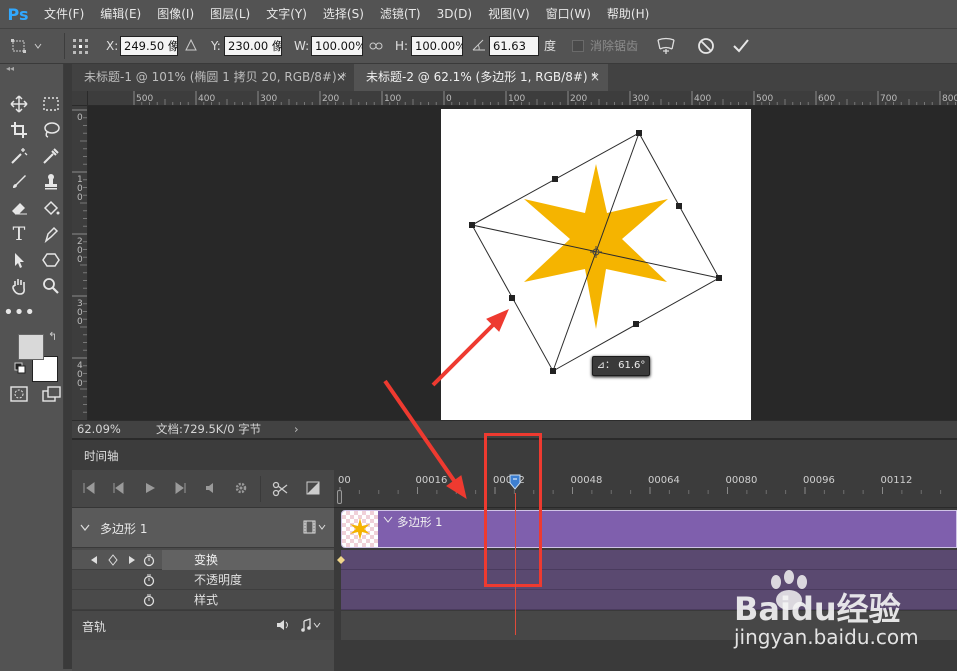 The image size is (957, 671). I want to click on arrow-to-handle, so click(464, 353).